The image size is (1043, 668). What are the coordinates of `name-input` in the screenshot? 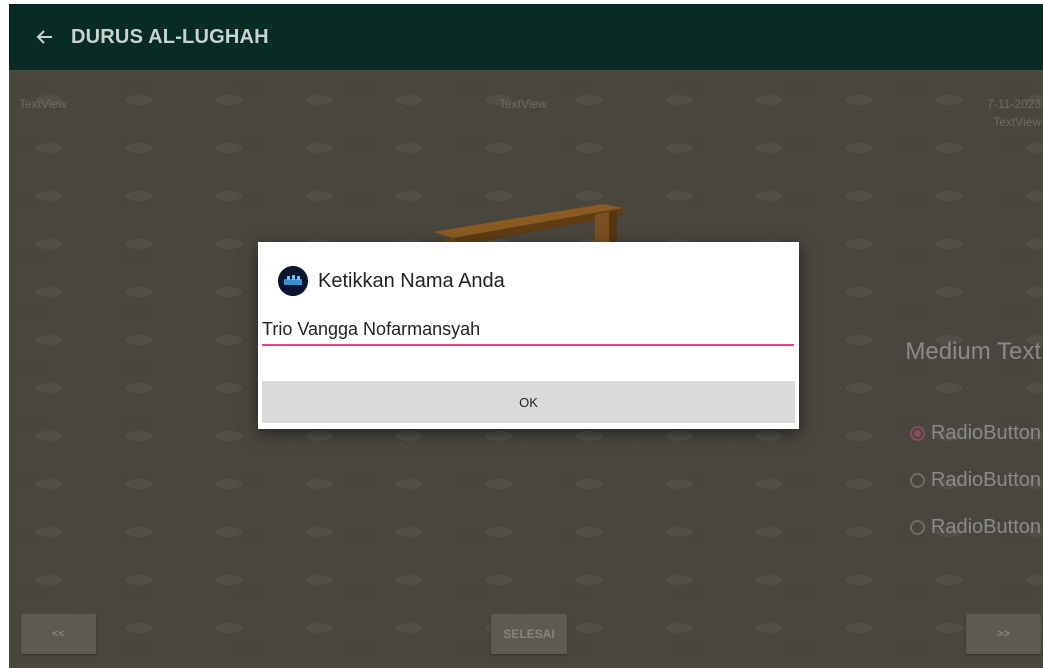 It's located at (528, 331).